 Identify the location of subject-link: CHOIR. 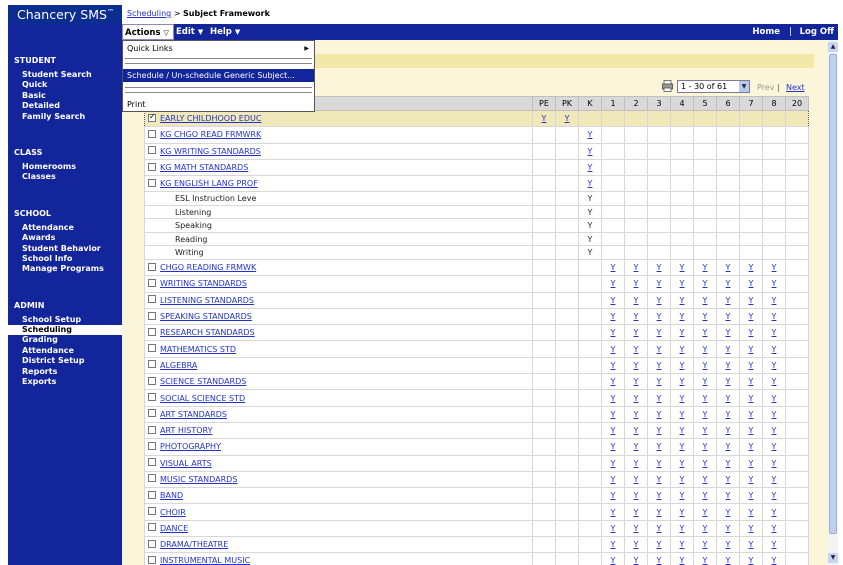
(173, 512).